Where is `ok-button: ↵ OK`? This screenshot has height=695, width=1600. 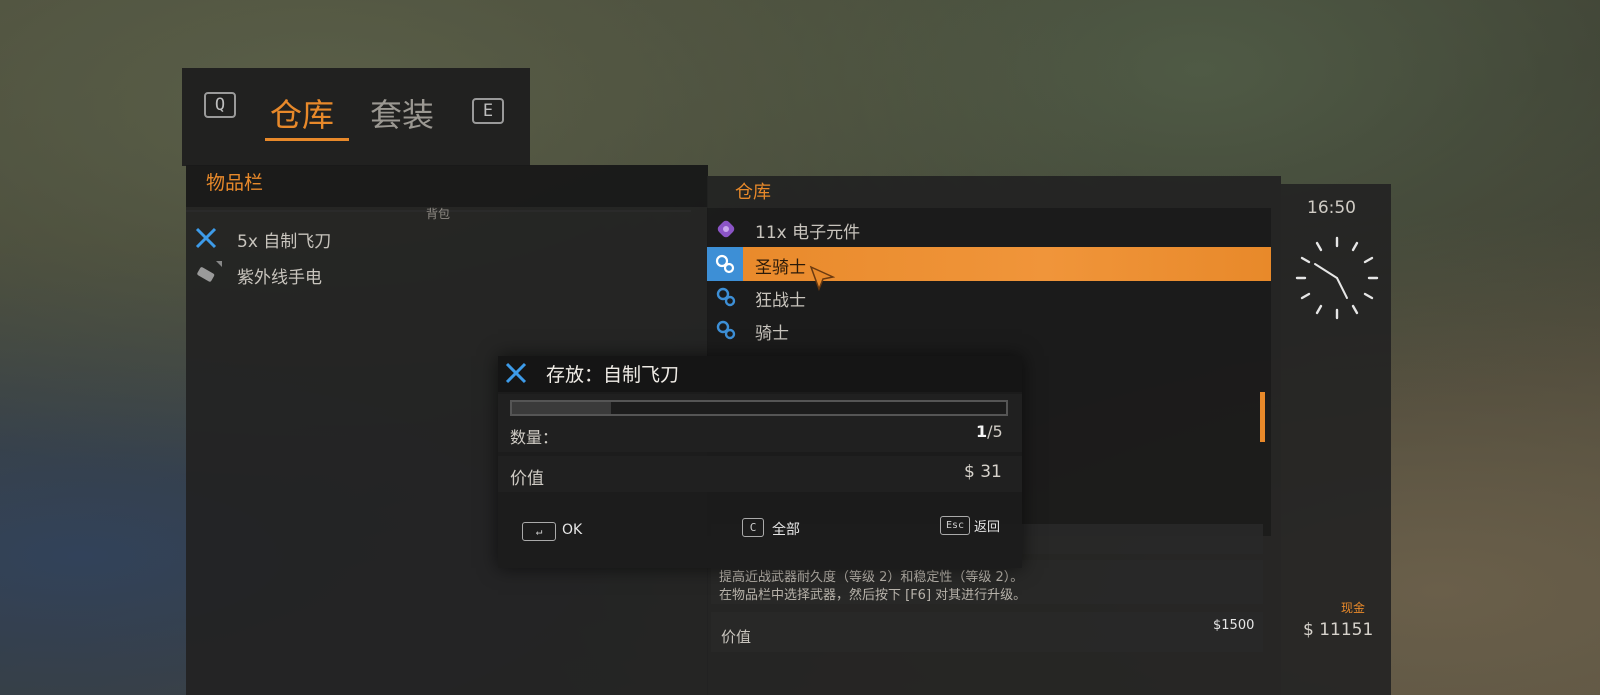
ok-button: ↵ OK is located at coordinates (562, 533).